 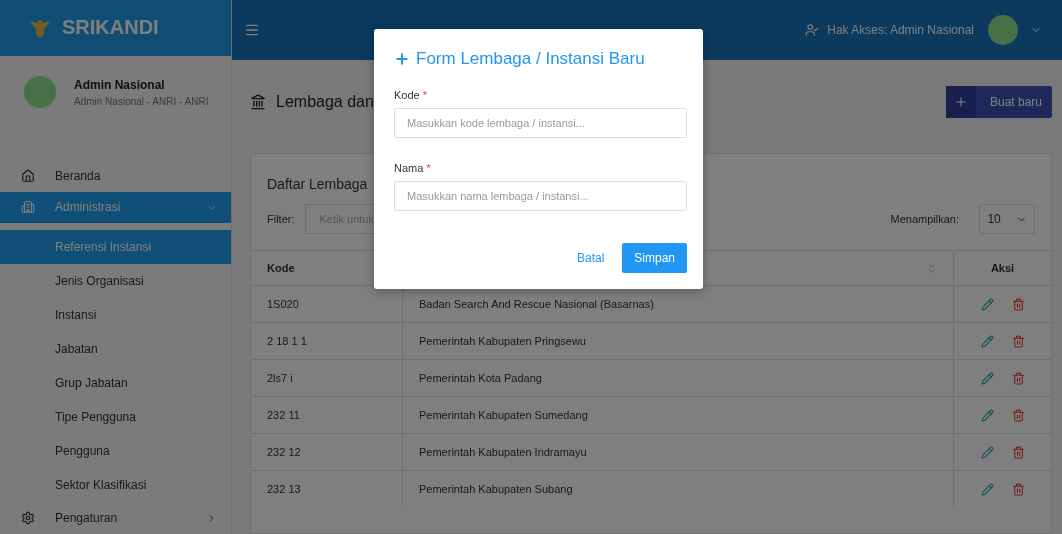 What do you see at coordinates (900, 30) in the screenshot?
I see `access-label: Hak Akses: Admin Nasional` at bounding box center [900, 30].